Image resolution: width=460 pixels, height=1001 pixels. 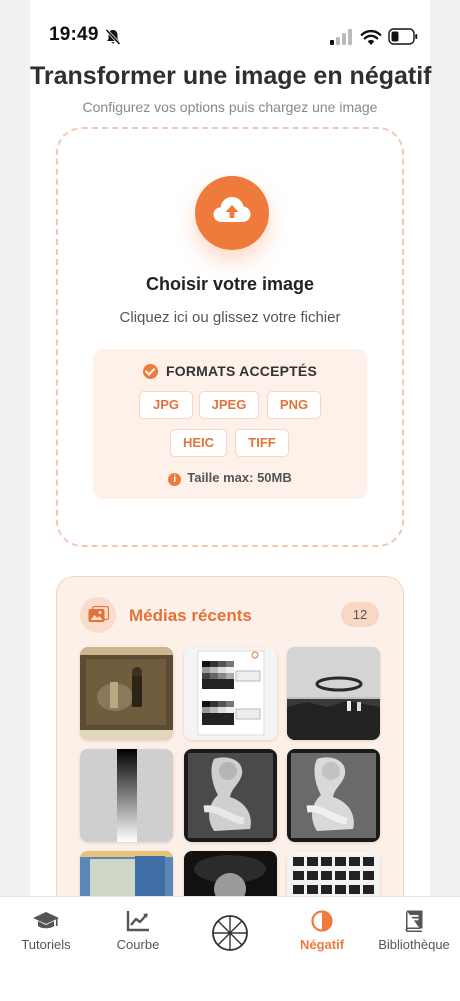 I want to click on format-chip-jpg: JPG, so click(x=166, y=405).